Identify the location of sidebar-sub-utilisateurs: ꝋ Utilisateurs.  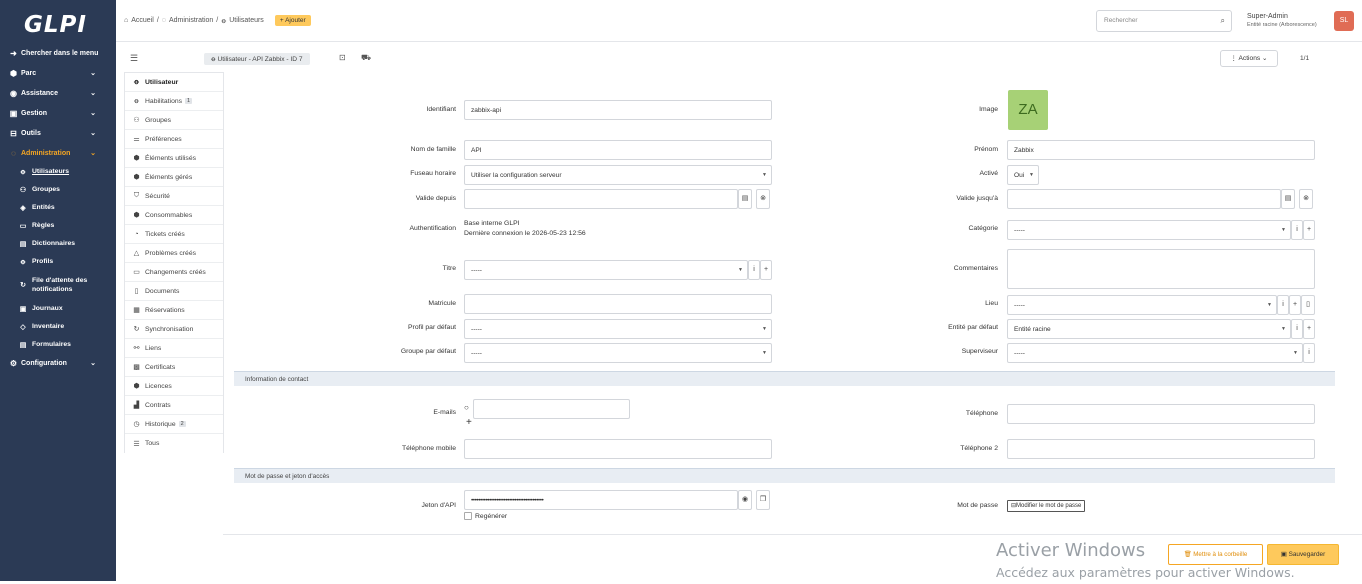
(67, 171).